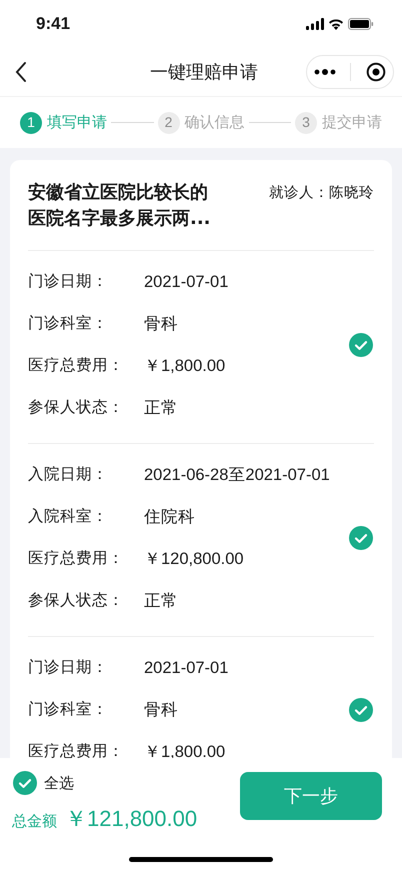 Image resolution: width=402 pixels, height=871 pixels. What do you see at coordinates (376, 72) in the screenshot?
I see `close-icon` at bounding box center [376, 72].